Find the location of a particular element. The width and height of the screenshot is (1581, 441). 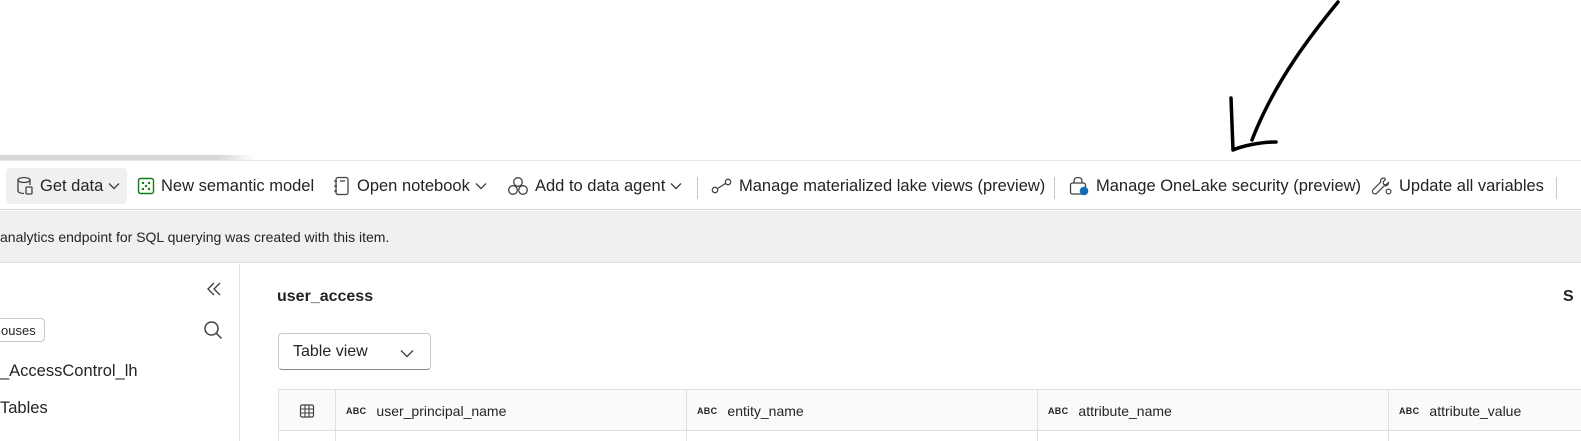

column-name: attribute_name is located at coordinates (1125, 410).